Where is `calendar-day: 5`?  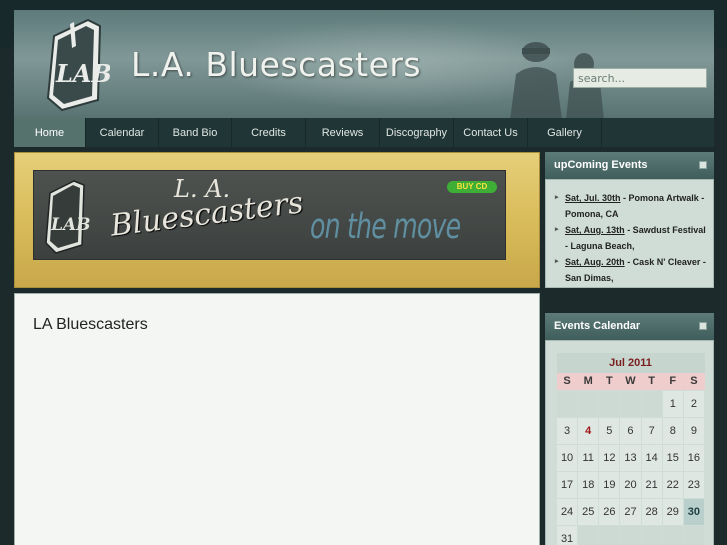 calendar-day: 5 is located at coordinates (609, 430).